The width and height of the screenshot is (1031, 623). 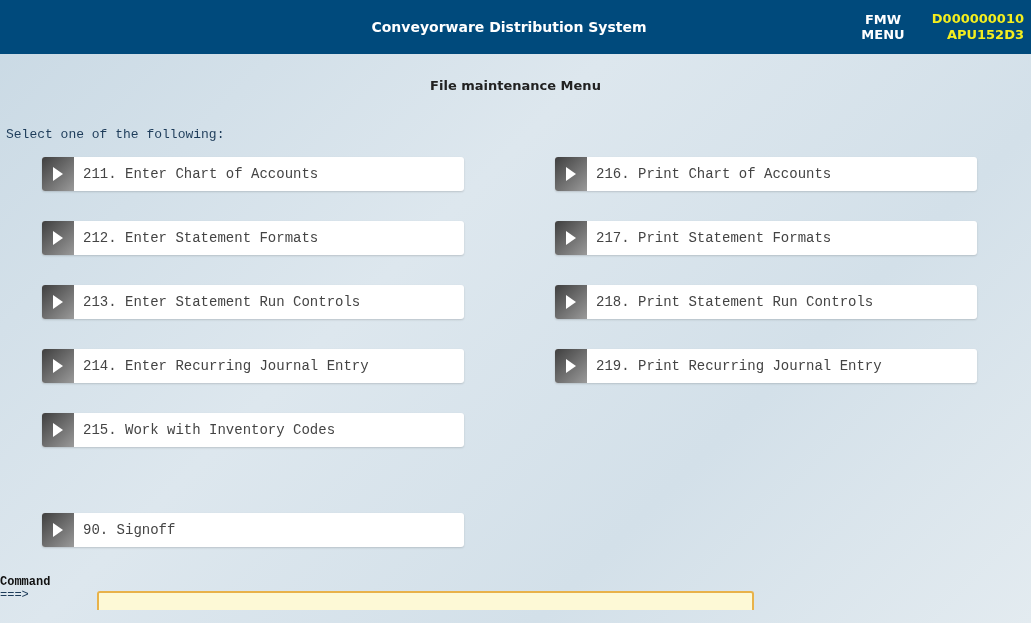 What do you see at coordinates (515, 86) in the screenshot?
I see `page-title: File maintenance Menu` at bounding box center [515, 86].